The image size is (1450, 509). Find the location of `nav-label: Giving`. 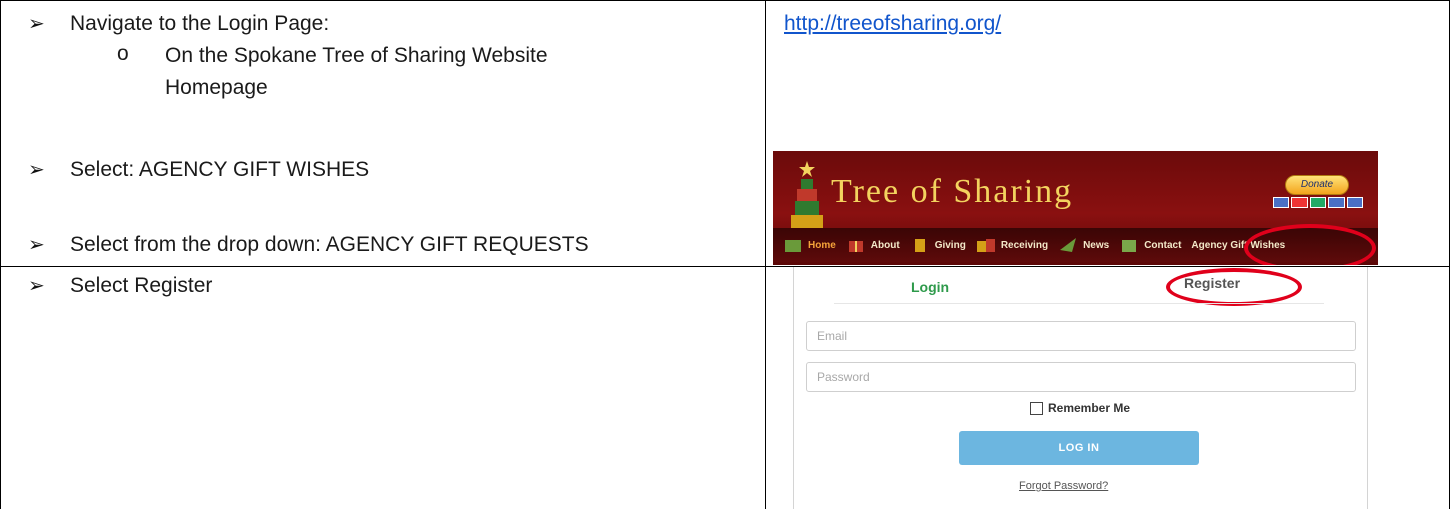

nav-label: Giving is located at coordinates (950, 245).